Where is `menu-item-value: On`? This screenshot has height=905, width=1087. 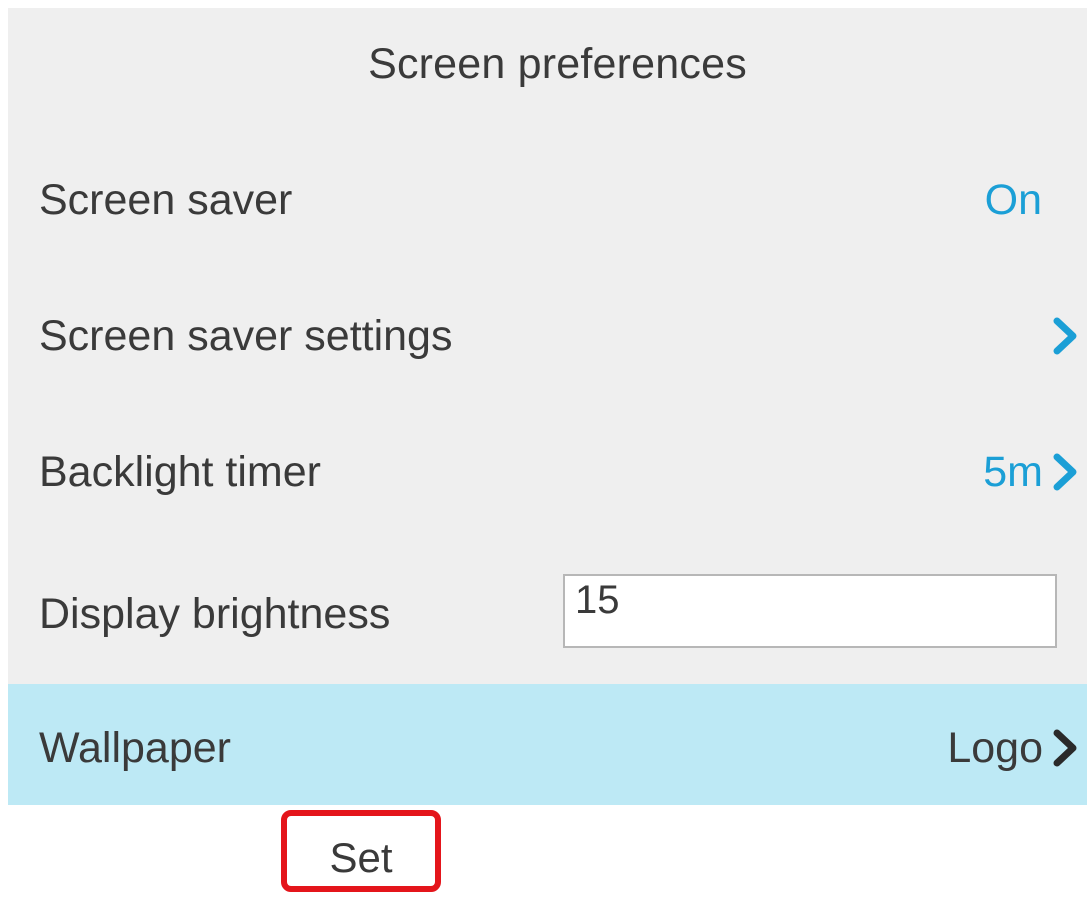 menu-item-value: On is located at coordinates (1013, 200).